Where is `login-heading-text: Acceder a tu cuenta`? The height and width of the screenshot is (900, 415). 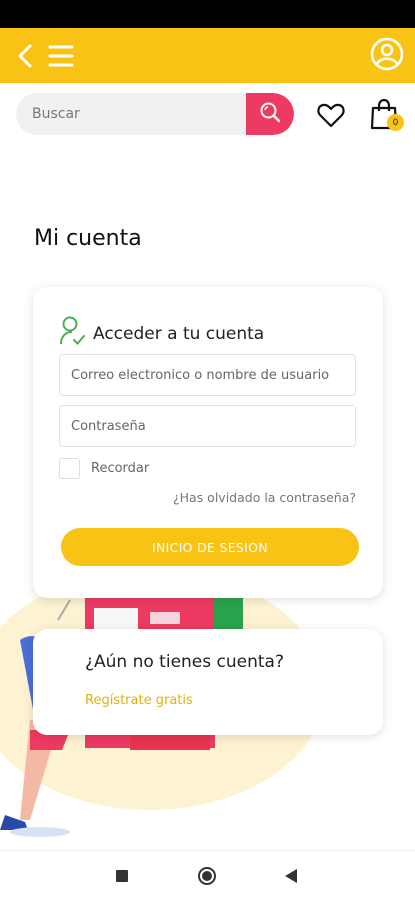
login-heading-text: Acceder a tu cuenta is located at coordinates (179, 333).